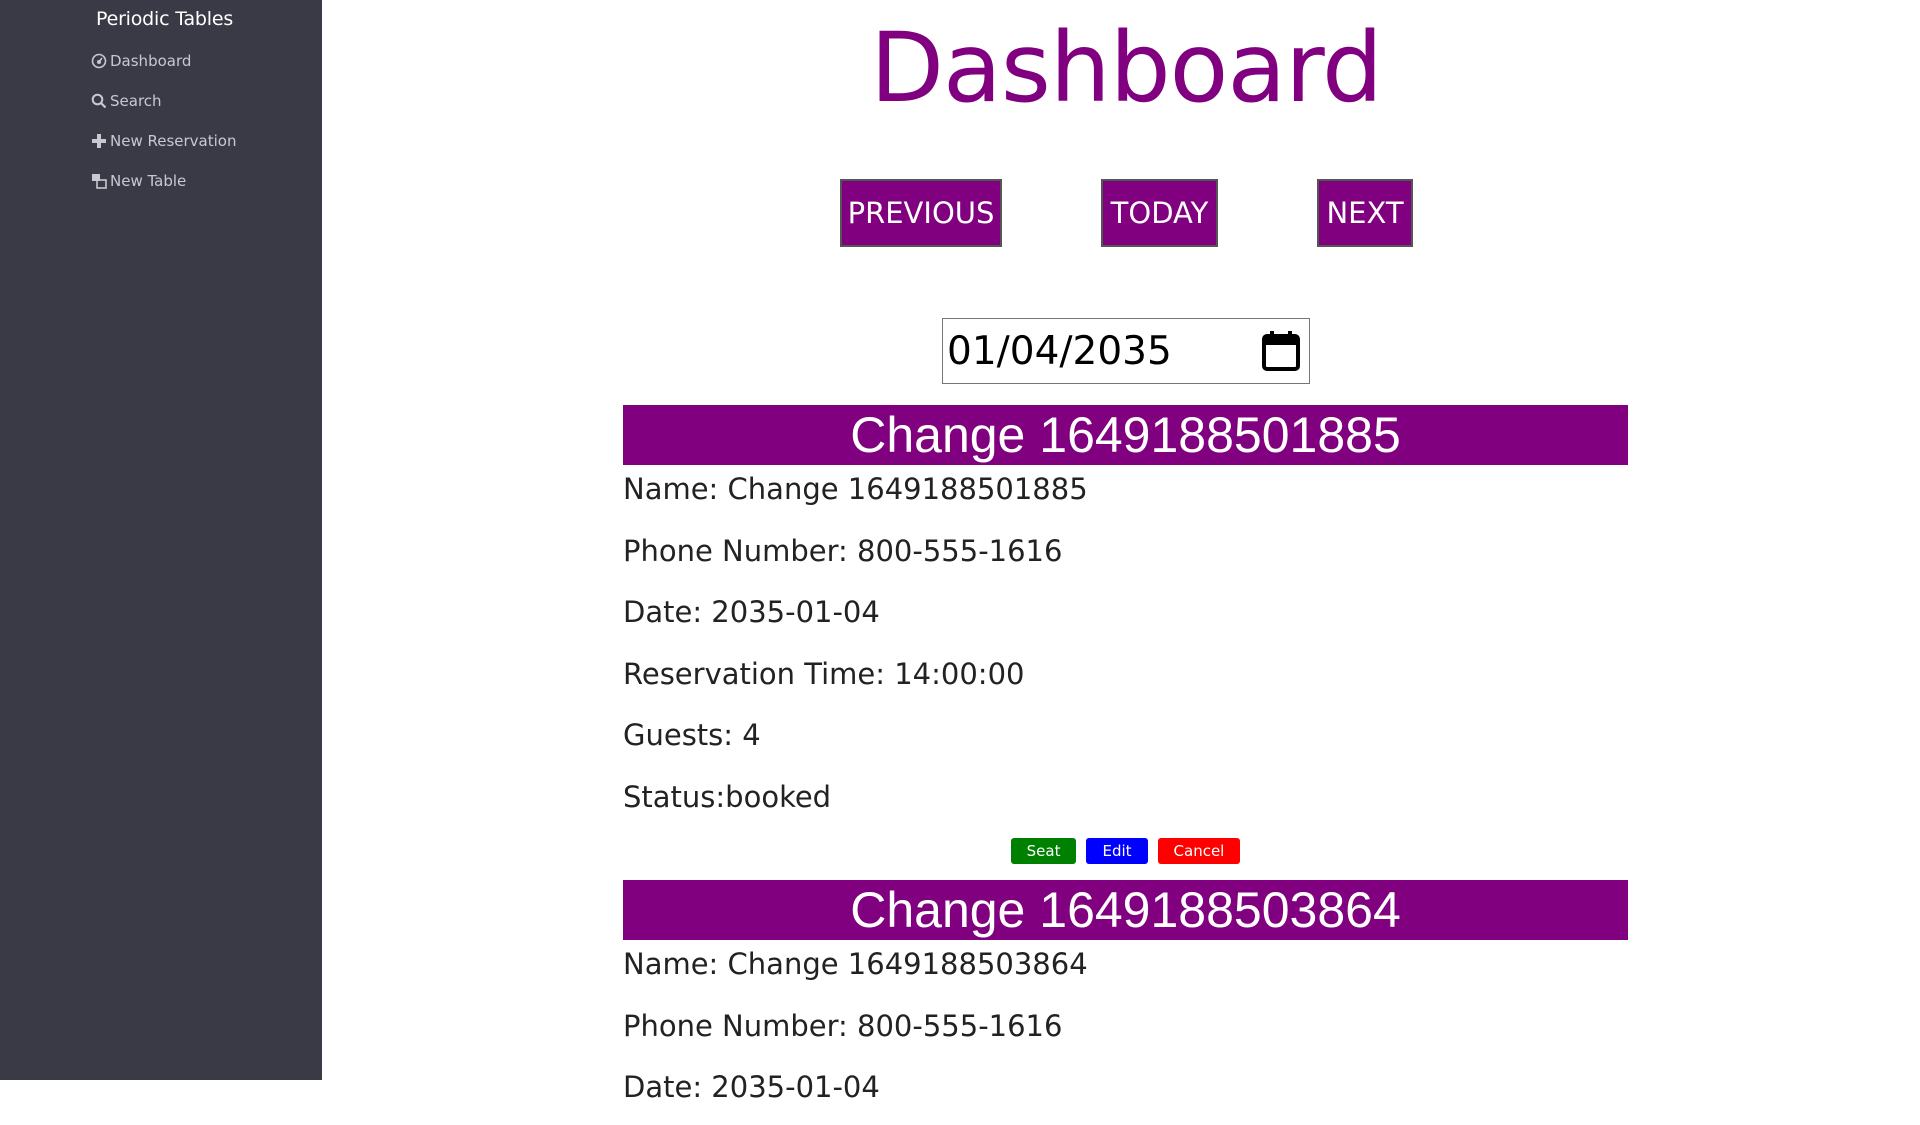 This screenshot has height=1125, width=1920. What do you see at coordinates (824, 673) in the screenshot?
I see `reservation-time: Reservation Time: 14:00:00` at bounding box center [824, 673].